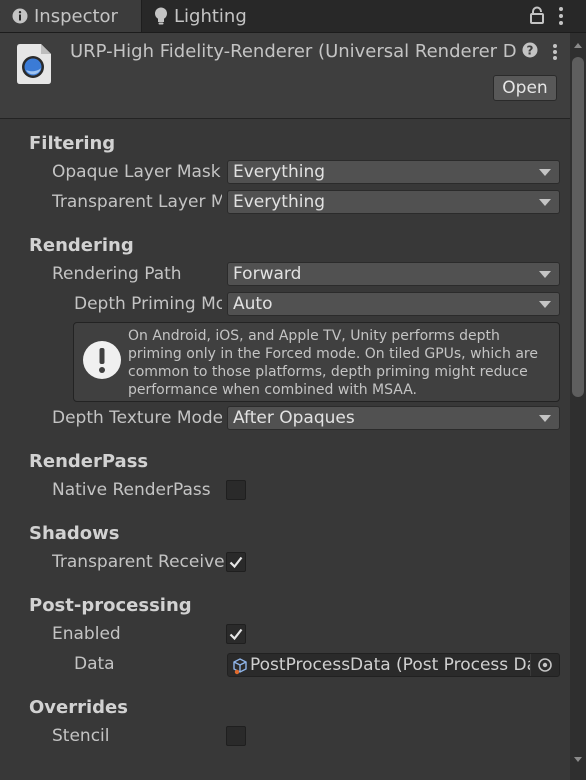  Describe the element at coordinates (34, 66) in the screenshot. I see `renderer-asset-icon` at that location.